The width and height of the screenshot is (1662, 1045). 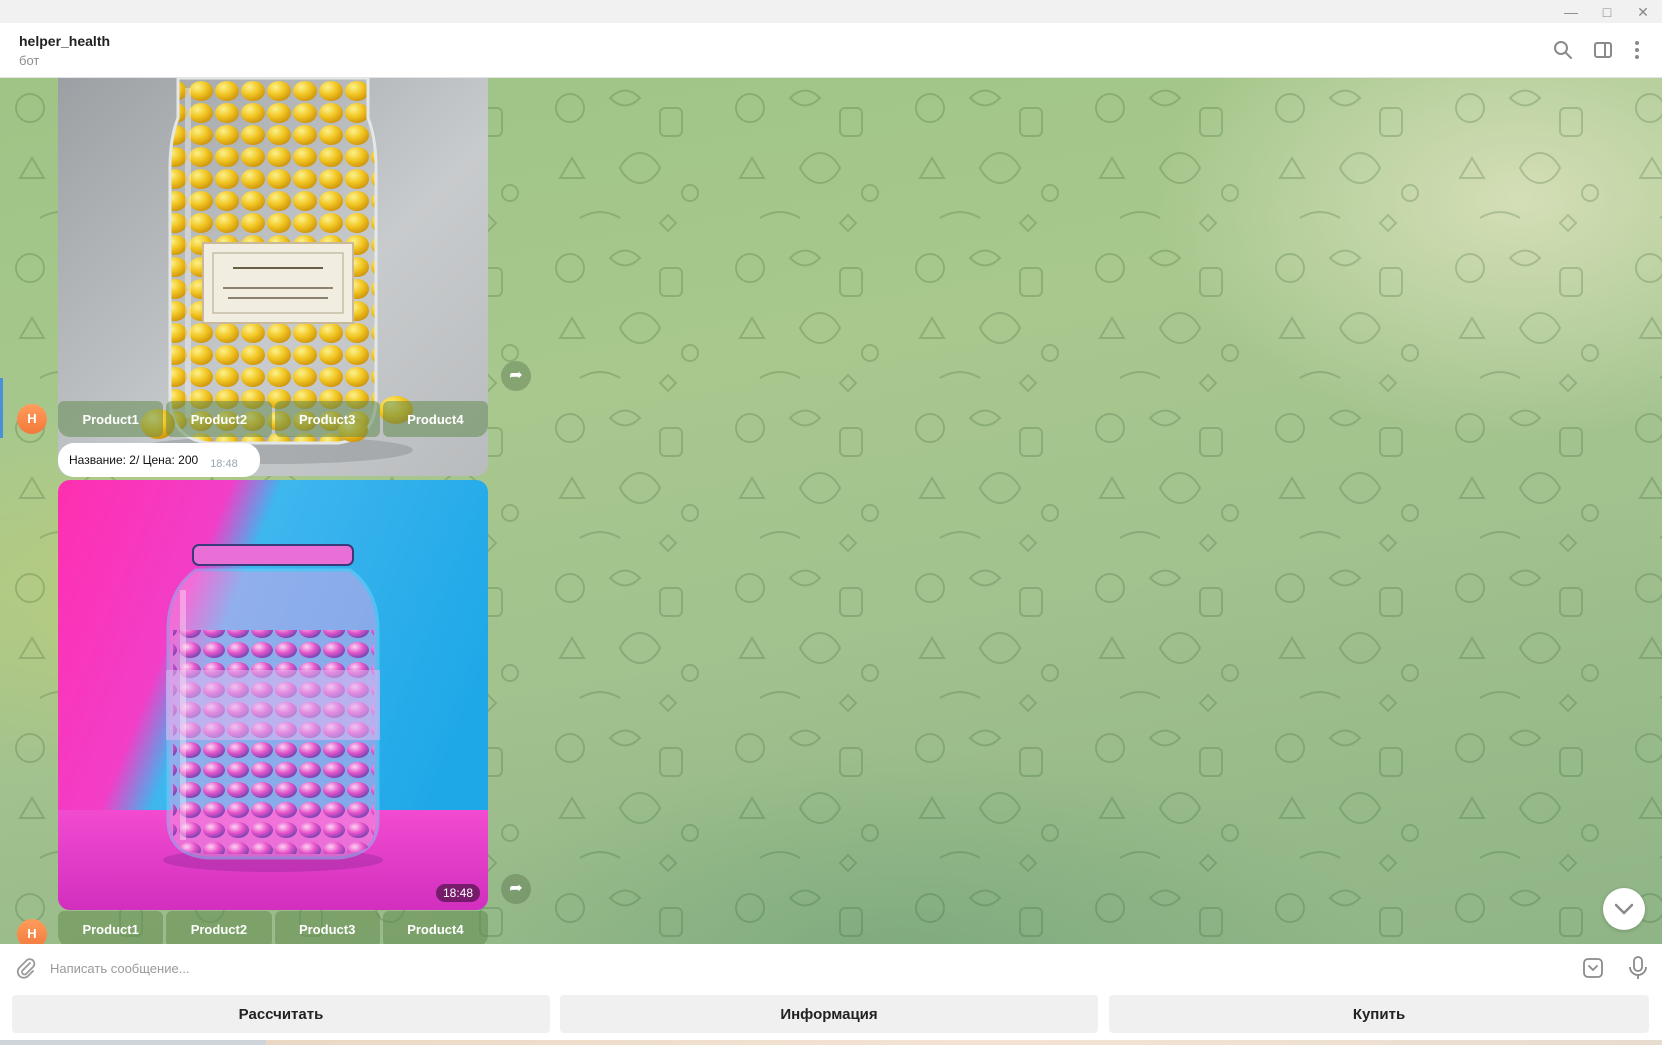 I want to click on message-composer, so click(x=831, y=968).